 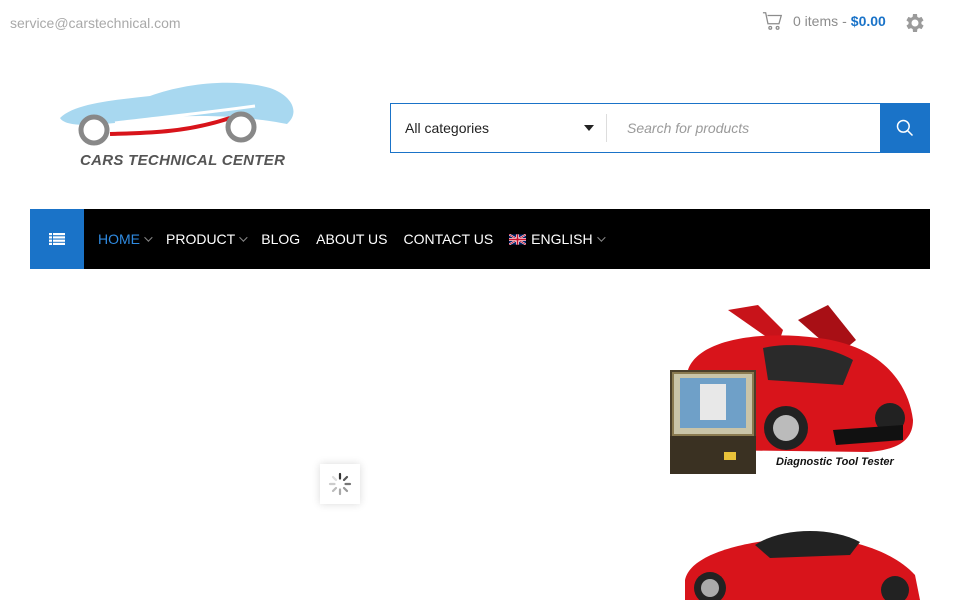 What do you see at coordinates (177, 114) in the screenshot?
I see `car-logo-icon` at bounding box center [177, 114].